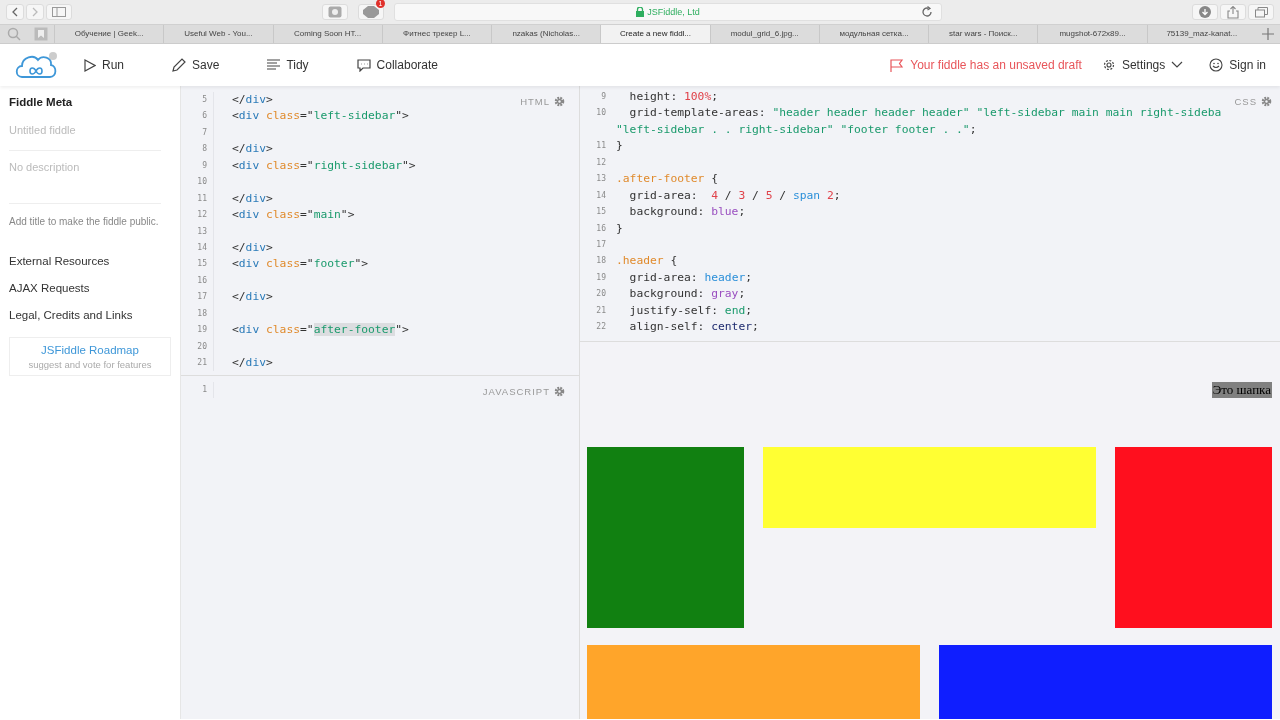 Image resolution: width=1280 pixels, height=720 pixels. Describe the element at coordinates (104, 65) in the screenshot. I see `run-button: Run` at that location.